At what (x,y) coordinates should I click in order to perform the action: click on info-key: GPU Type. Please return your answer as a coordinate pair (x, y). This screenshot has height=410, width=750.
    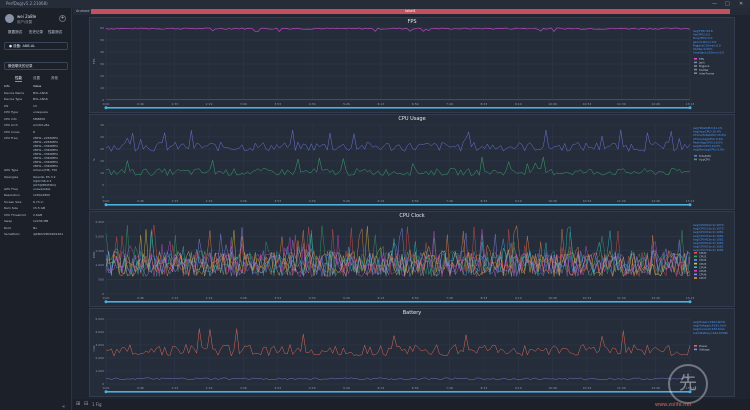
    Looking at the image, I should click on (11, 170).